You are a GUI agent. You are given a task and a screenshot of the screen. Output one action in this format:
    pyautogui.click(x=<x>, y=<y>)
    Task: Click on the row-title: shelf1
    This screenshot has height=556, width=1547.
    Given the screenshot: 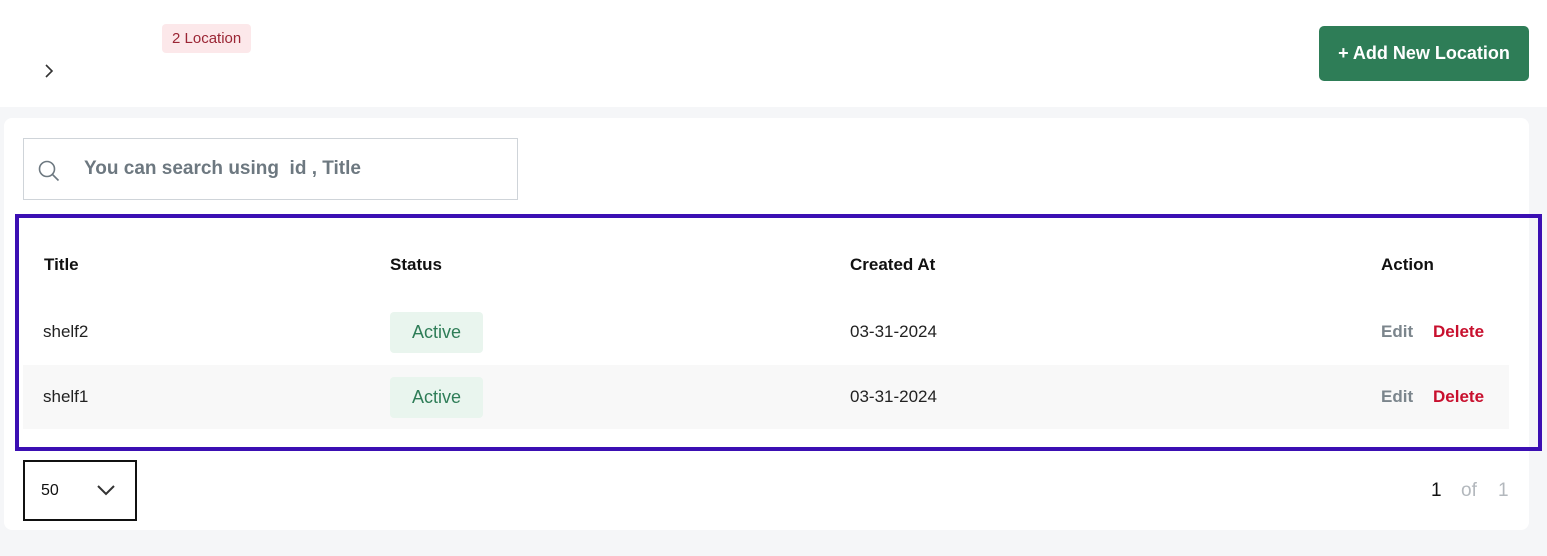 What is the action you would take?
    pyautogui.click(x=66, y=396)
    